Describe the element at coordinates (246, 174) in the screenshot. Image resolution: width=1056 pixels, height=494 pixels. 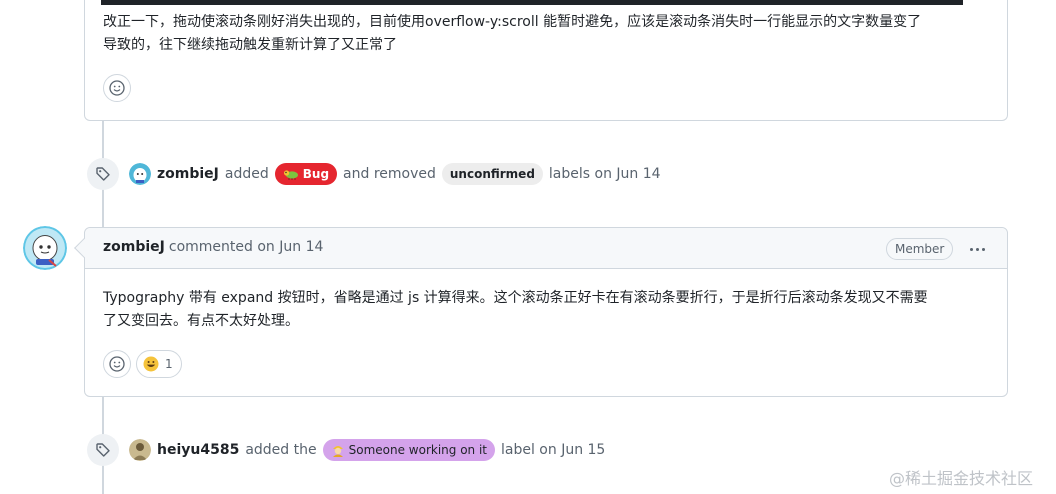
I see `event-action-text: added` at that location.